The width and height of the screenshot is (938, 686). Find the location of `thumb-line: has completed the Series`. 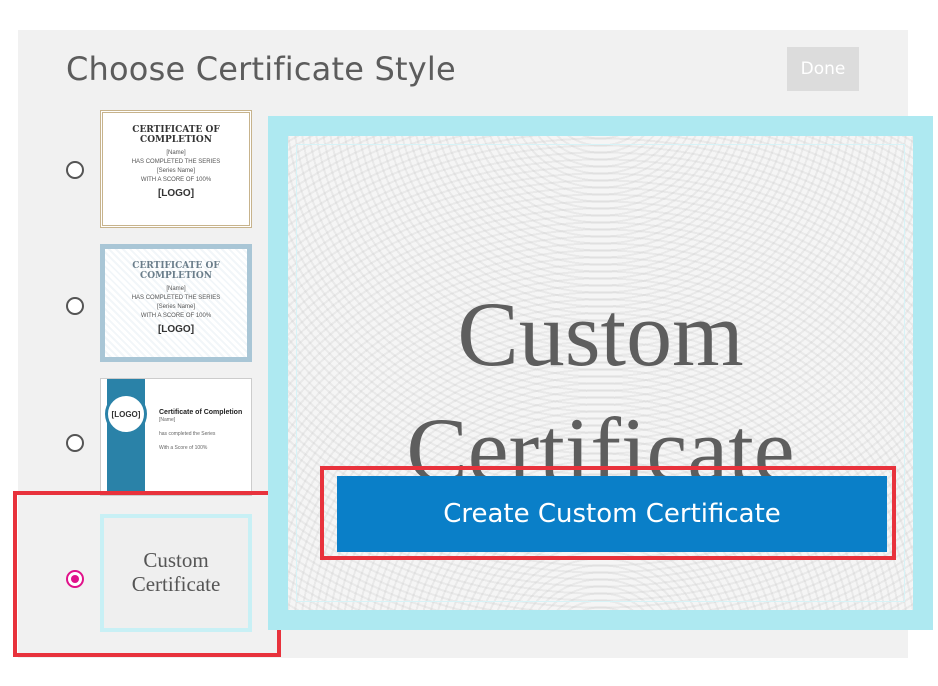

thumb-line: has completed the Series is located at coordinates (187, 434).